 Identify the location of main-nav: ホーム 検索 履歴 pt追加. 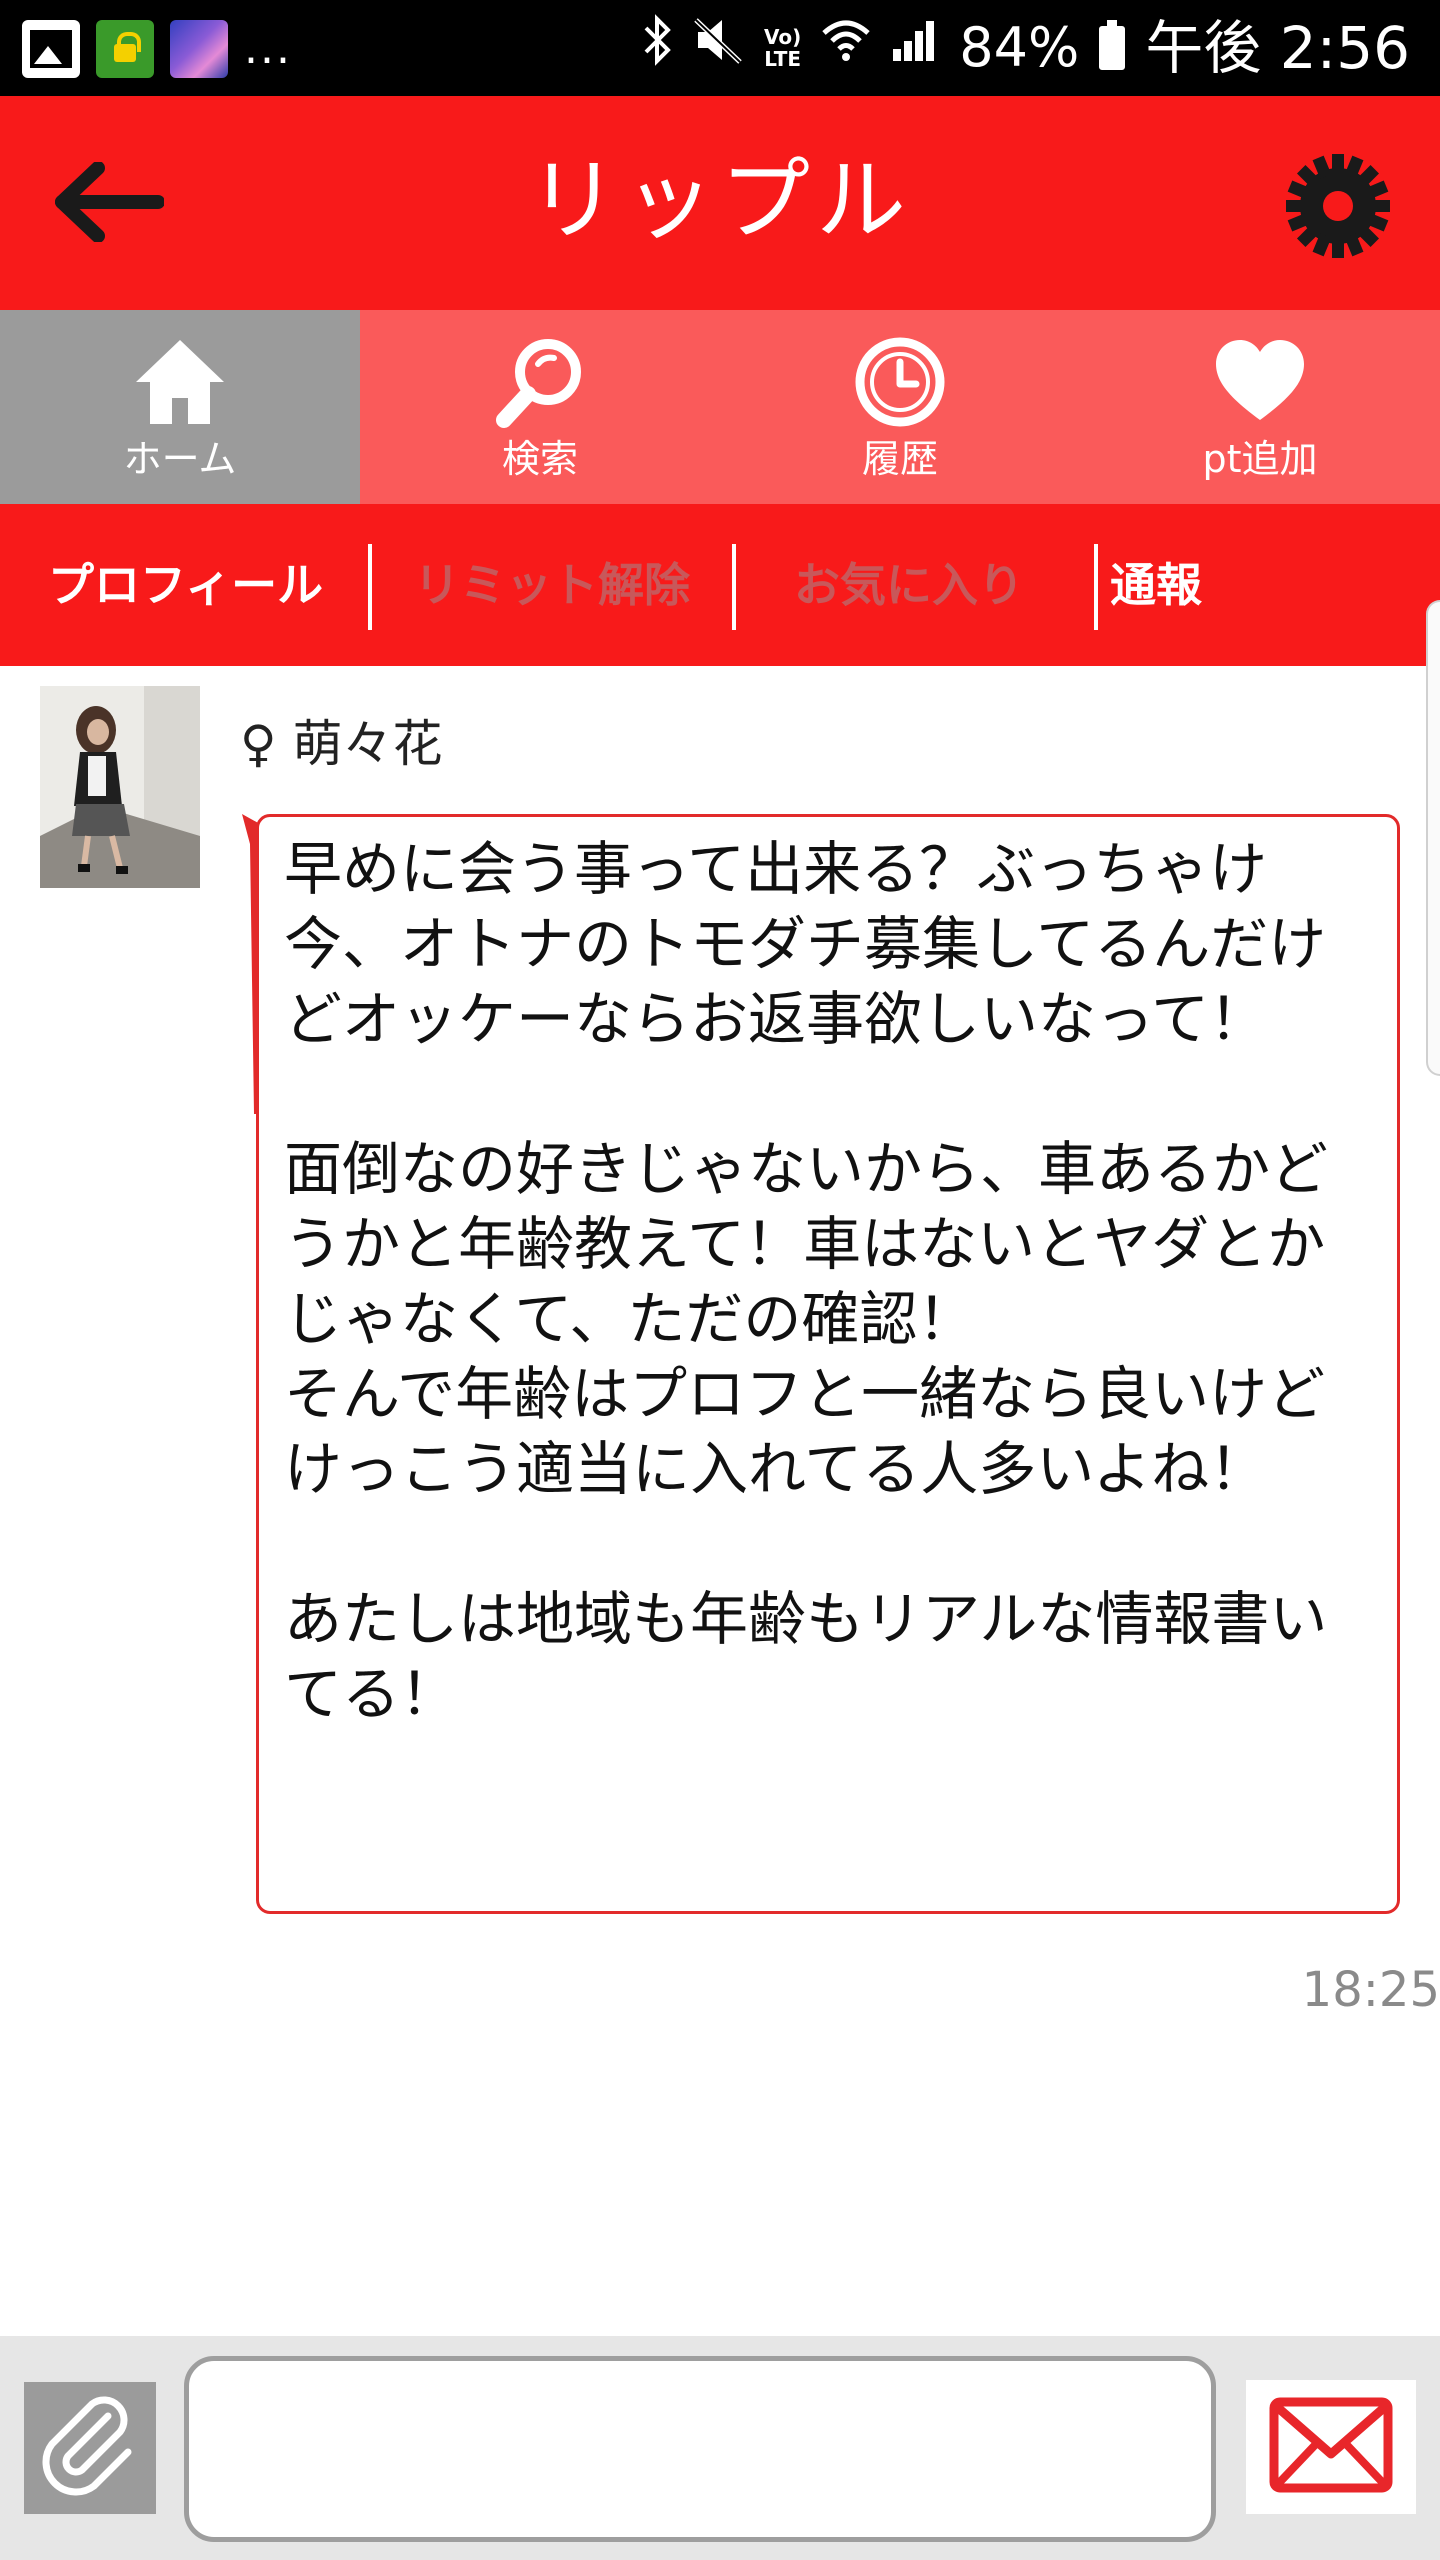
(720, 407).